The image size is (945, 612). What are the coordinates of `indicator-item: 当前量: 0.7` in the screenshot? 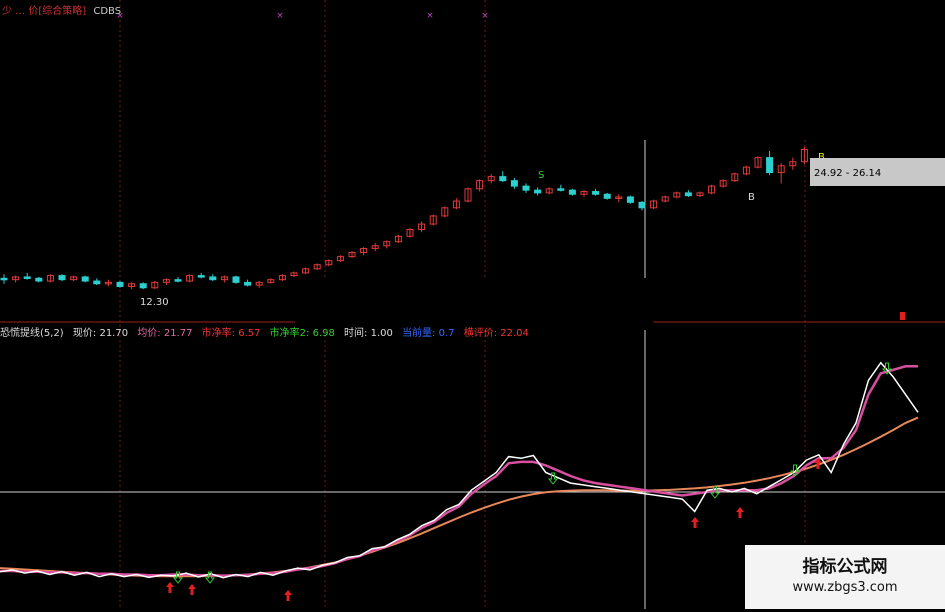 It's located at (428, 333).